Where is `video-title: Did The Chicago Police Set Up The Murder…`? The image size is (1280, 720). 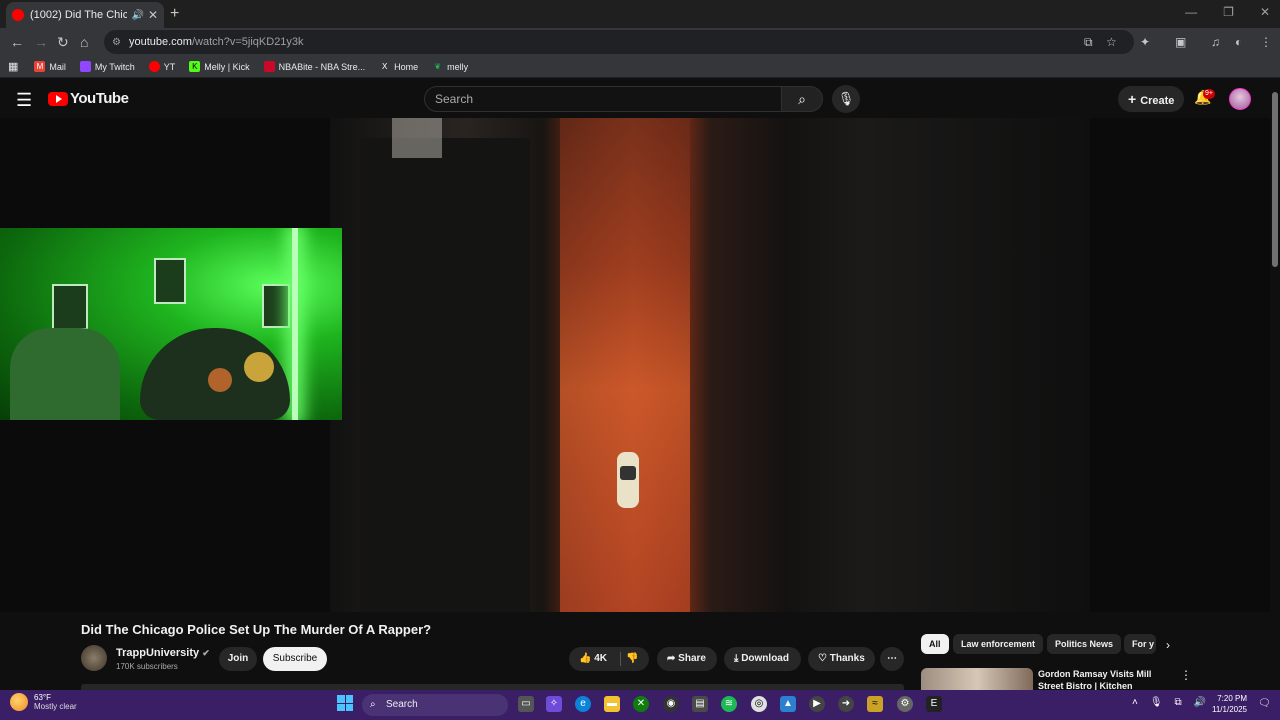 video-title: Did The Chicago Police Set Up The Murder… is located at coordinates (256, 629).